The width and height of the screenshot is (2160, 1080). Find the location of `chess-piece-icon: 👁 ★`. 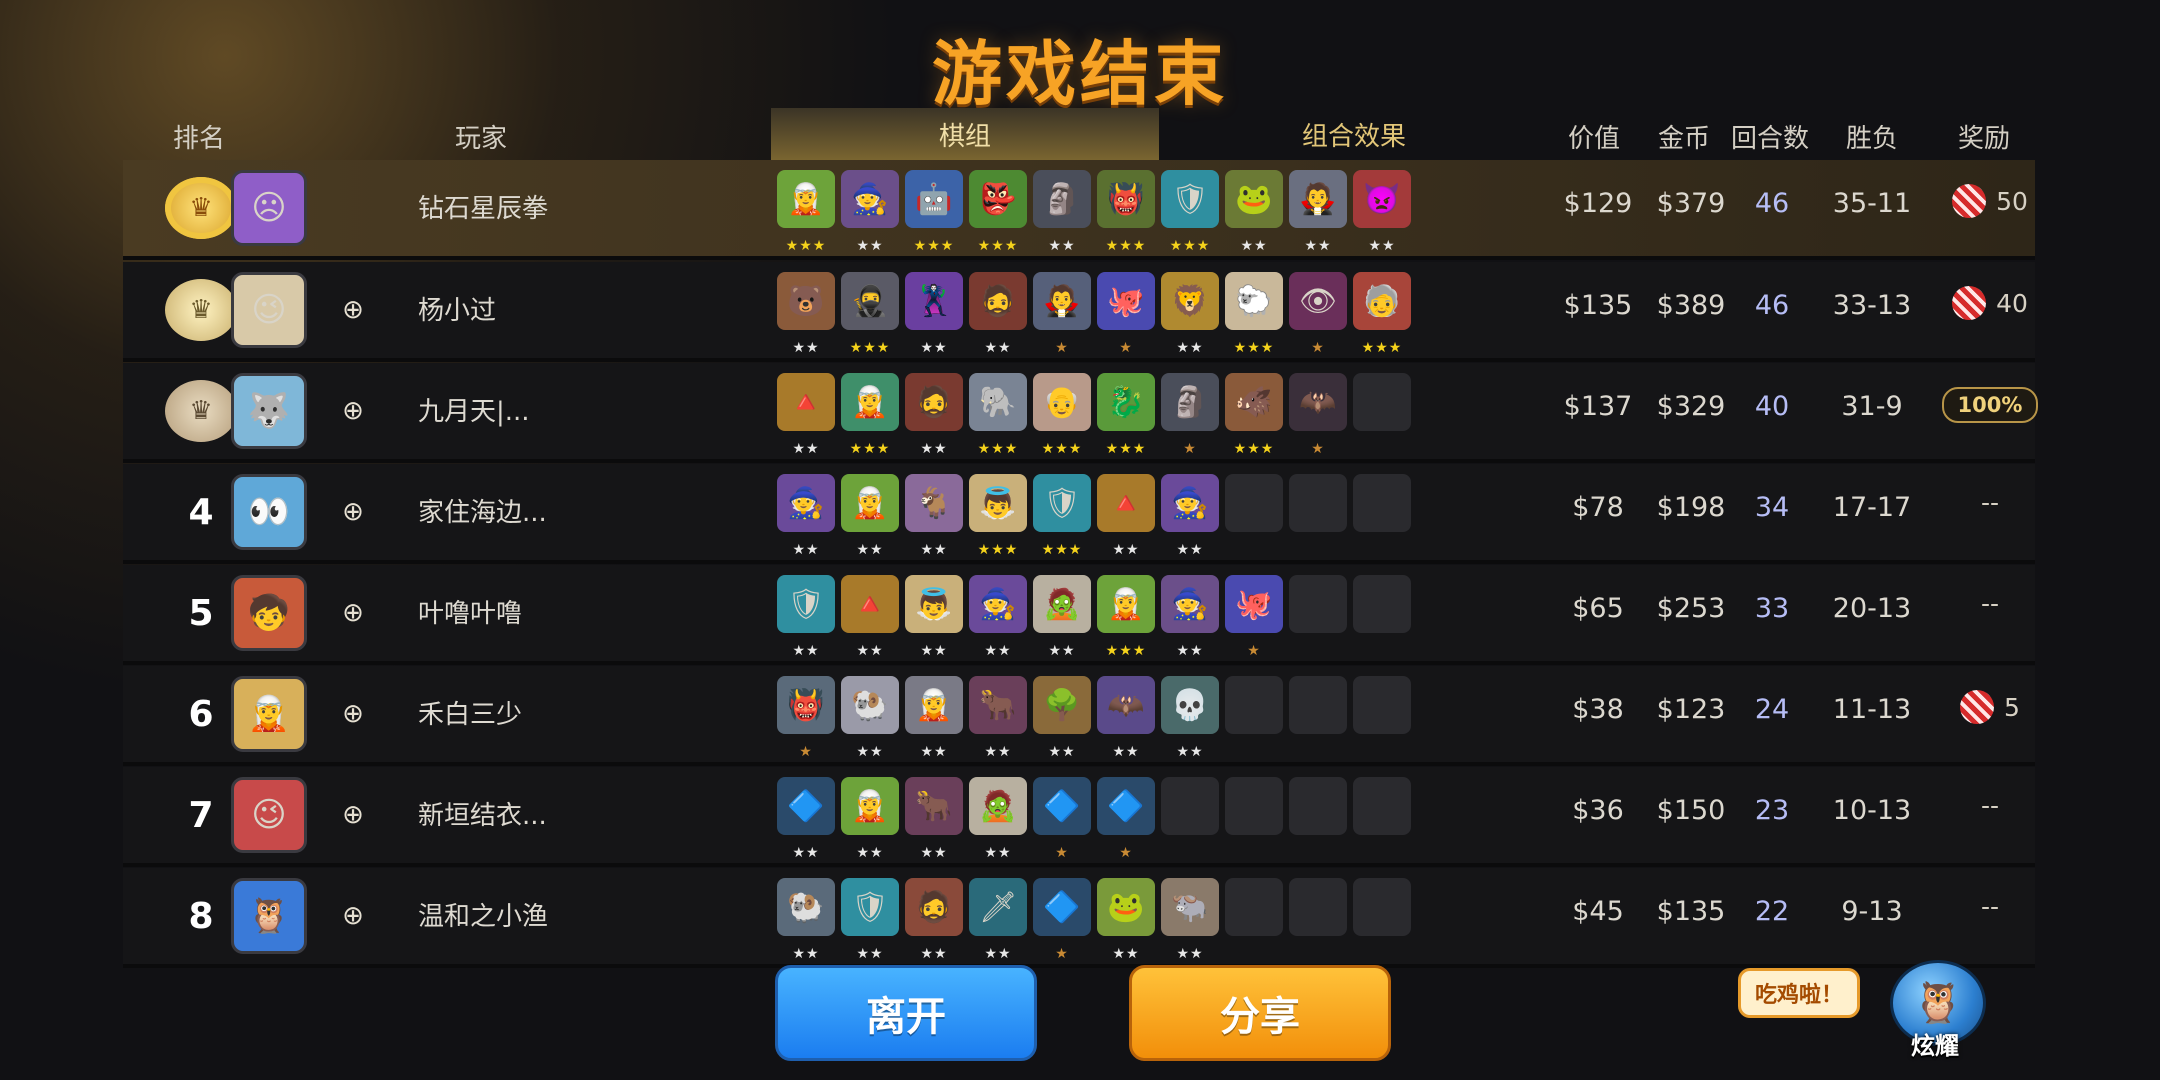

chess-piece-icon: 👁 ★ is located at coordinates (1318, 314).